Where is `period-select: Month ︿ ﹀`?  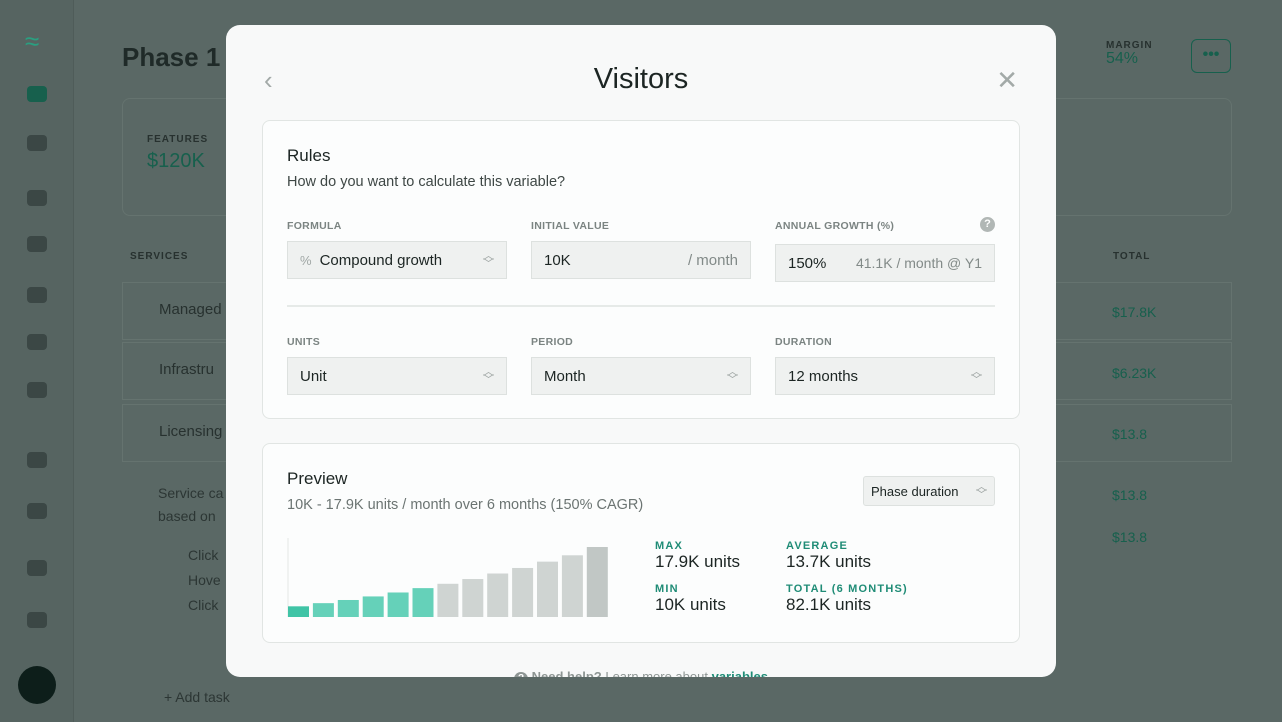
period-select: Month ︿ ﹀ is located at coordinates (641, 376).